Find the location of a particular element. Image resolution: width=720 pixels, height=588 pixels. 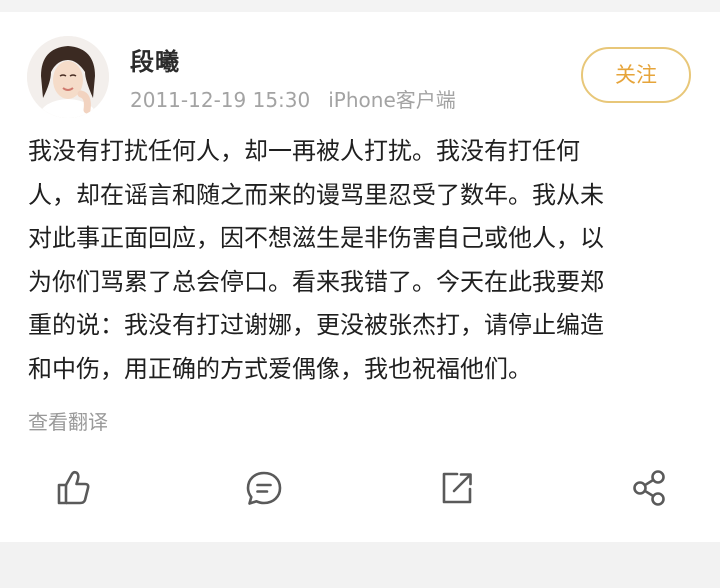

repost-icon is located at coordinates (457, 488).